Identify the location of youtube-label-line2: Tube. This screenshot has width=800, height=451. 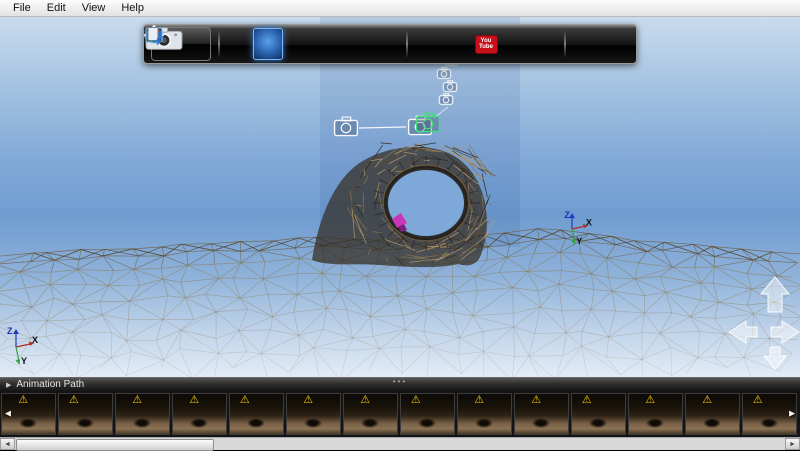
(486, 47).